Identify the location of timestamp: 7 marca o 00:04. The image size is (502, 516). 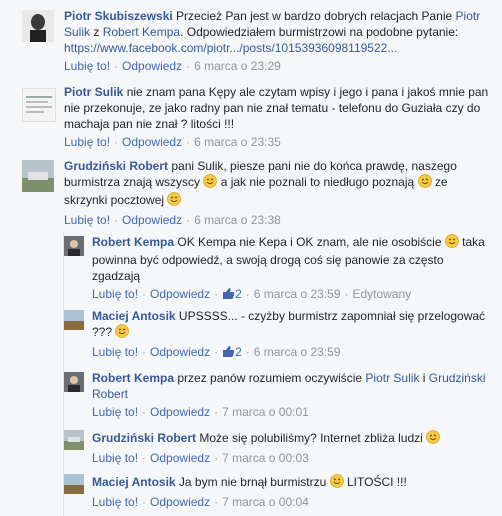
(265, 502).